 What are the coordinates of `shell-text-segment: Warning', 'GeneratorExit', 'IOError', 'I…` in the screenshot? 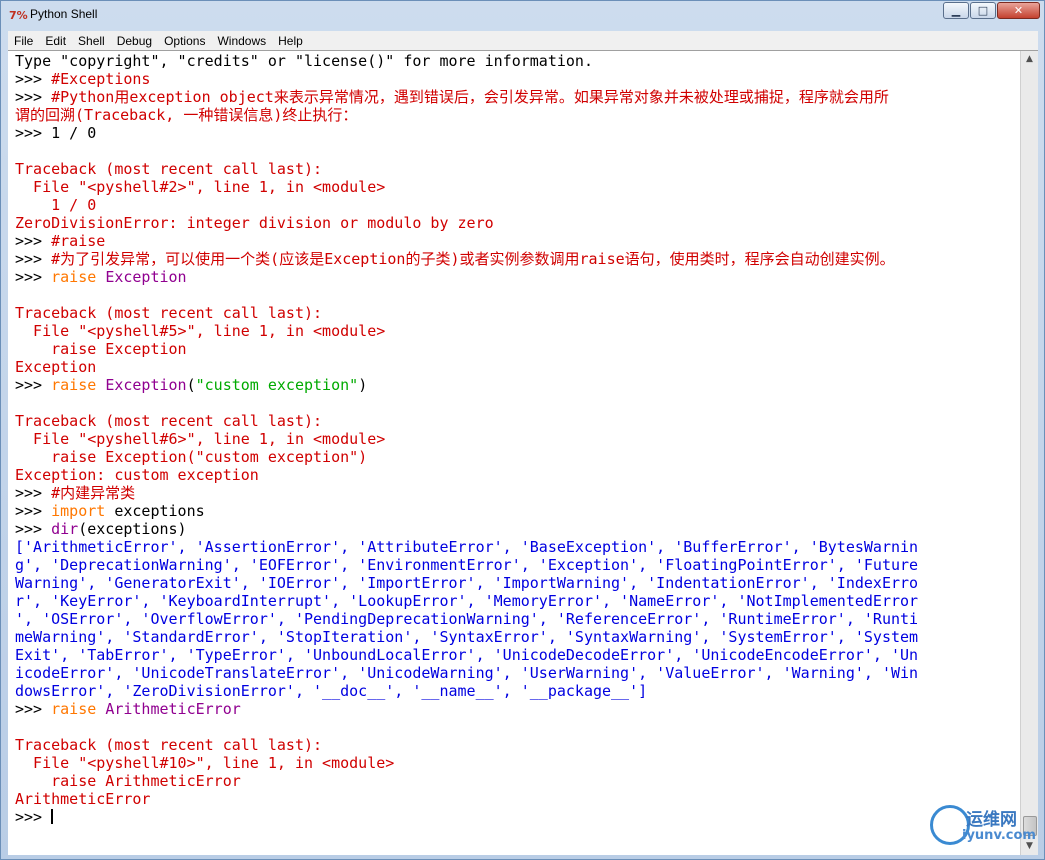 It's located at (467, 583).